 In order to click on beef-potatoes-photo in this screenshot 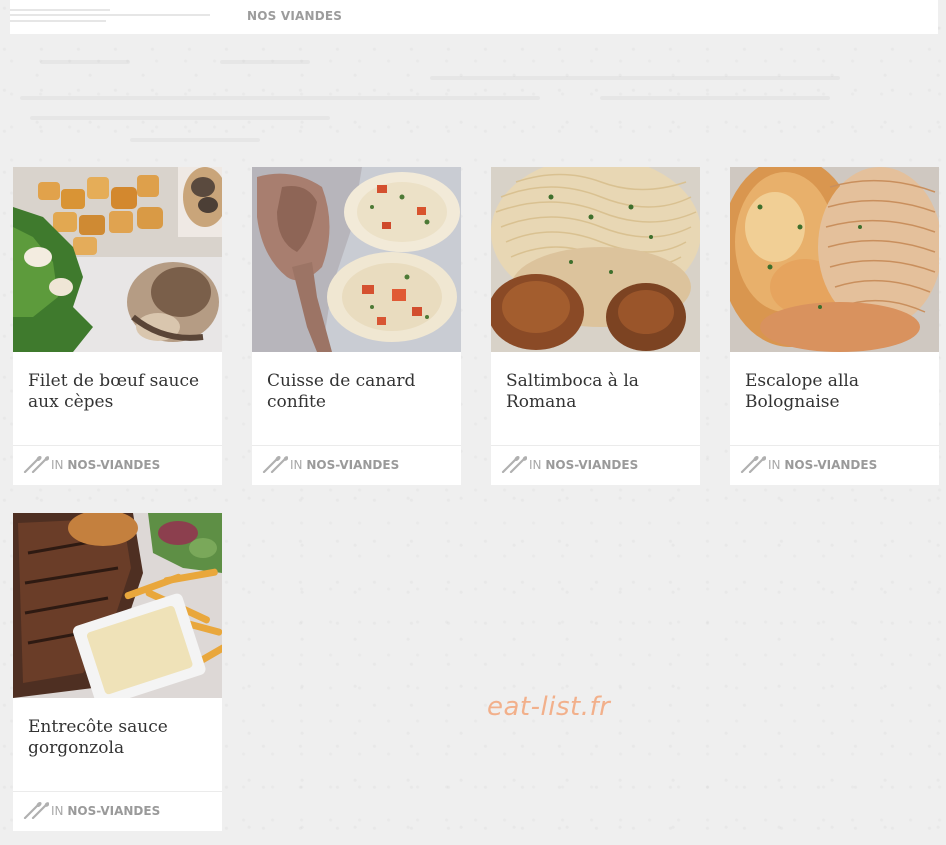, I will do `click(117, 259)`.